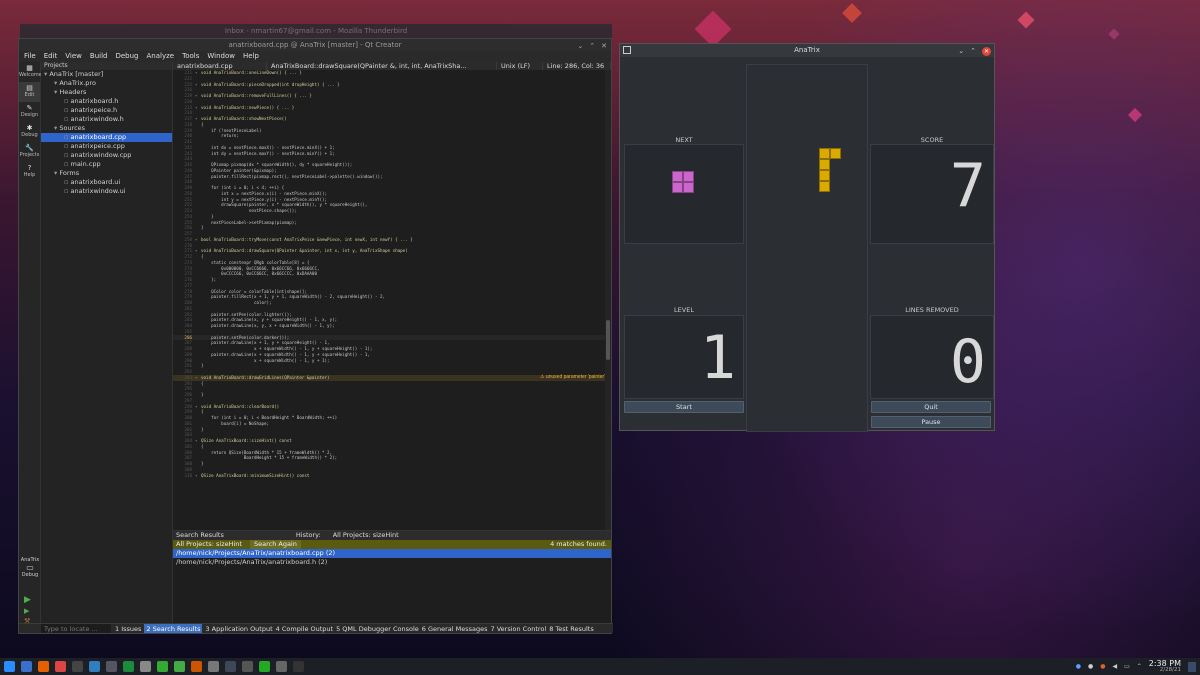 Image resolution: width=1200 pixels, height=675 pixels. I want to click on tree-item: ▫ anatrixboard.cpp, so click(106, 137).